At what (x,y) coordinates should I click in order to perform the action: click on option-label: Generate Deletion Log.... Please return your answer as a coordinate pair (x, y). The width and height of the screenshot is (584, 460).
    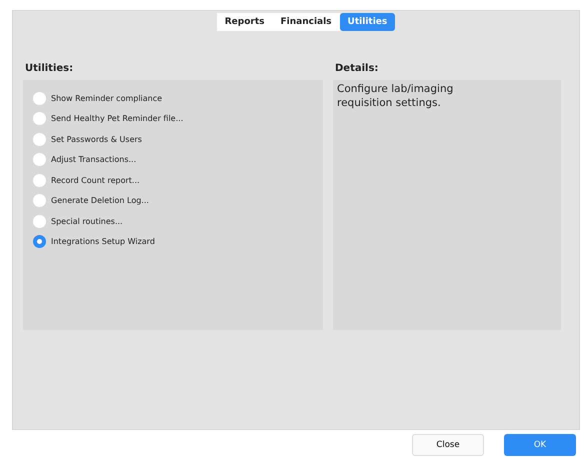
    Looking at the image, I should click on (100, 201).